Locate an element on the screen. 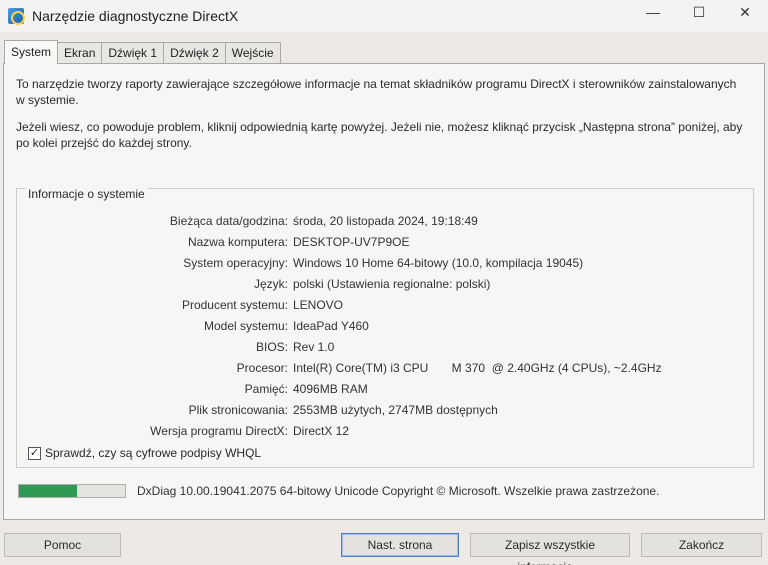 This screenshot has height=565, width=768. tab-strip: System Ekran Dźwięk 1 Dźwięk 2 Wejście is located at coordinates (142, 52).